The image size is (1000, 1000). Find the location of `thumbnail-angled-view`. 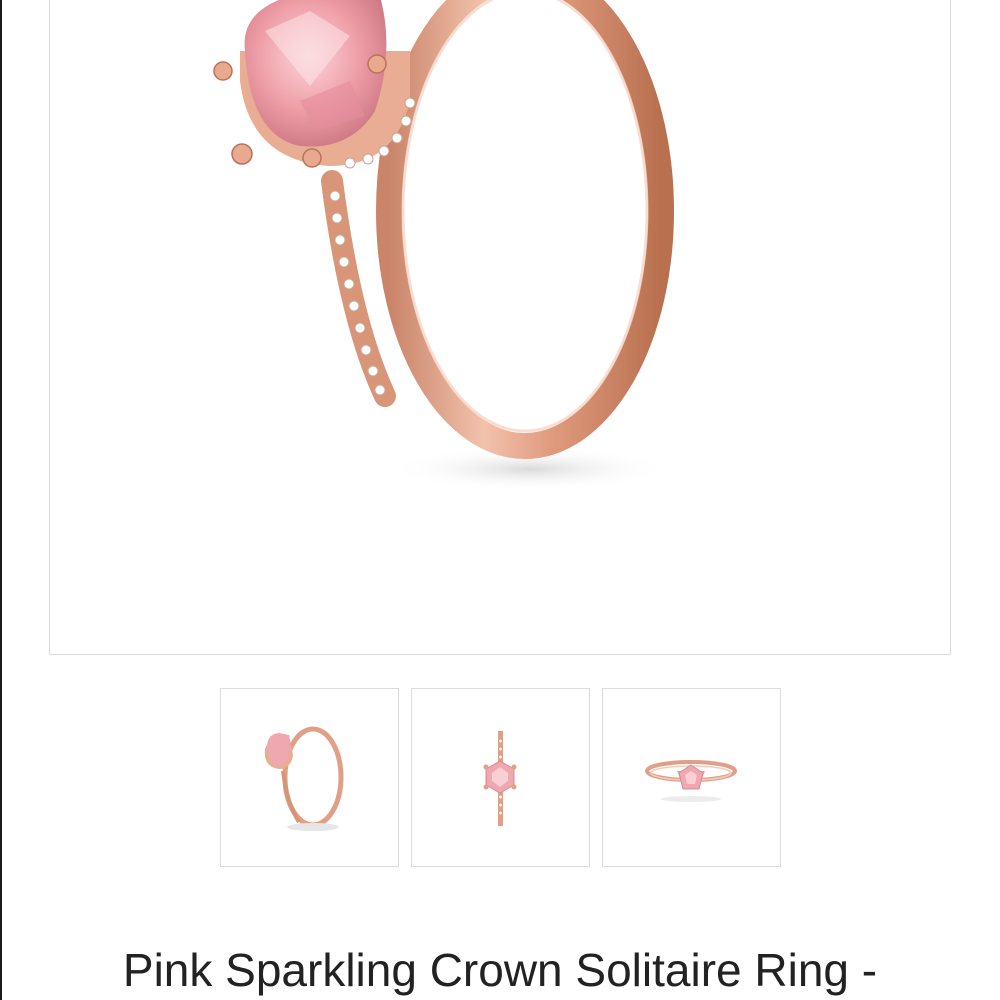

thumbnail-angled-view is located at coordinates (309, 777).